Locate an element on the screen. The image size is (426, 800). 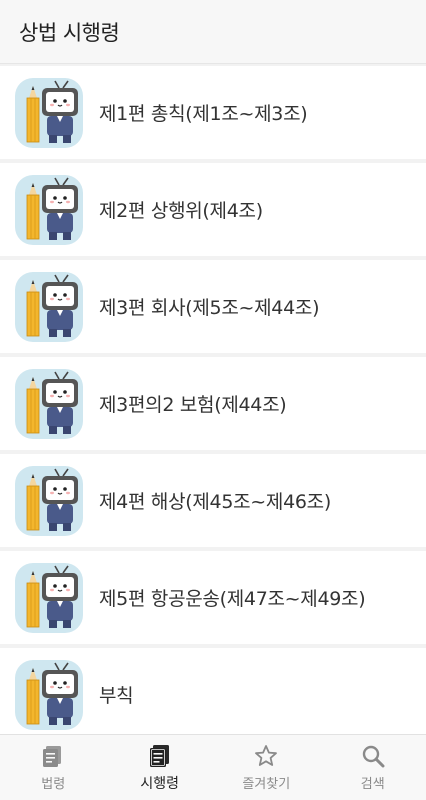
chapter-row-7: 부칙 is located at coordinates (213, 694).